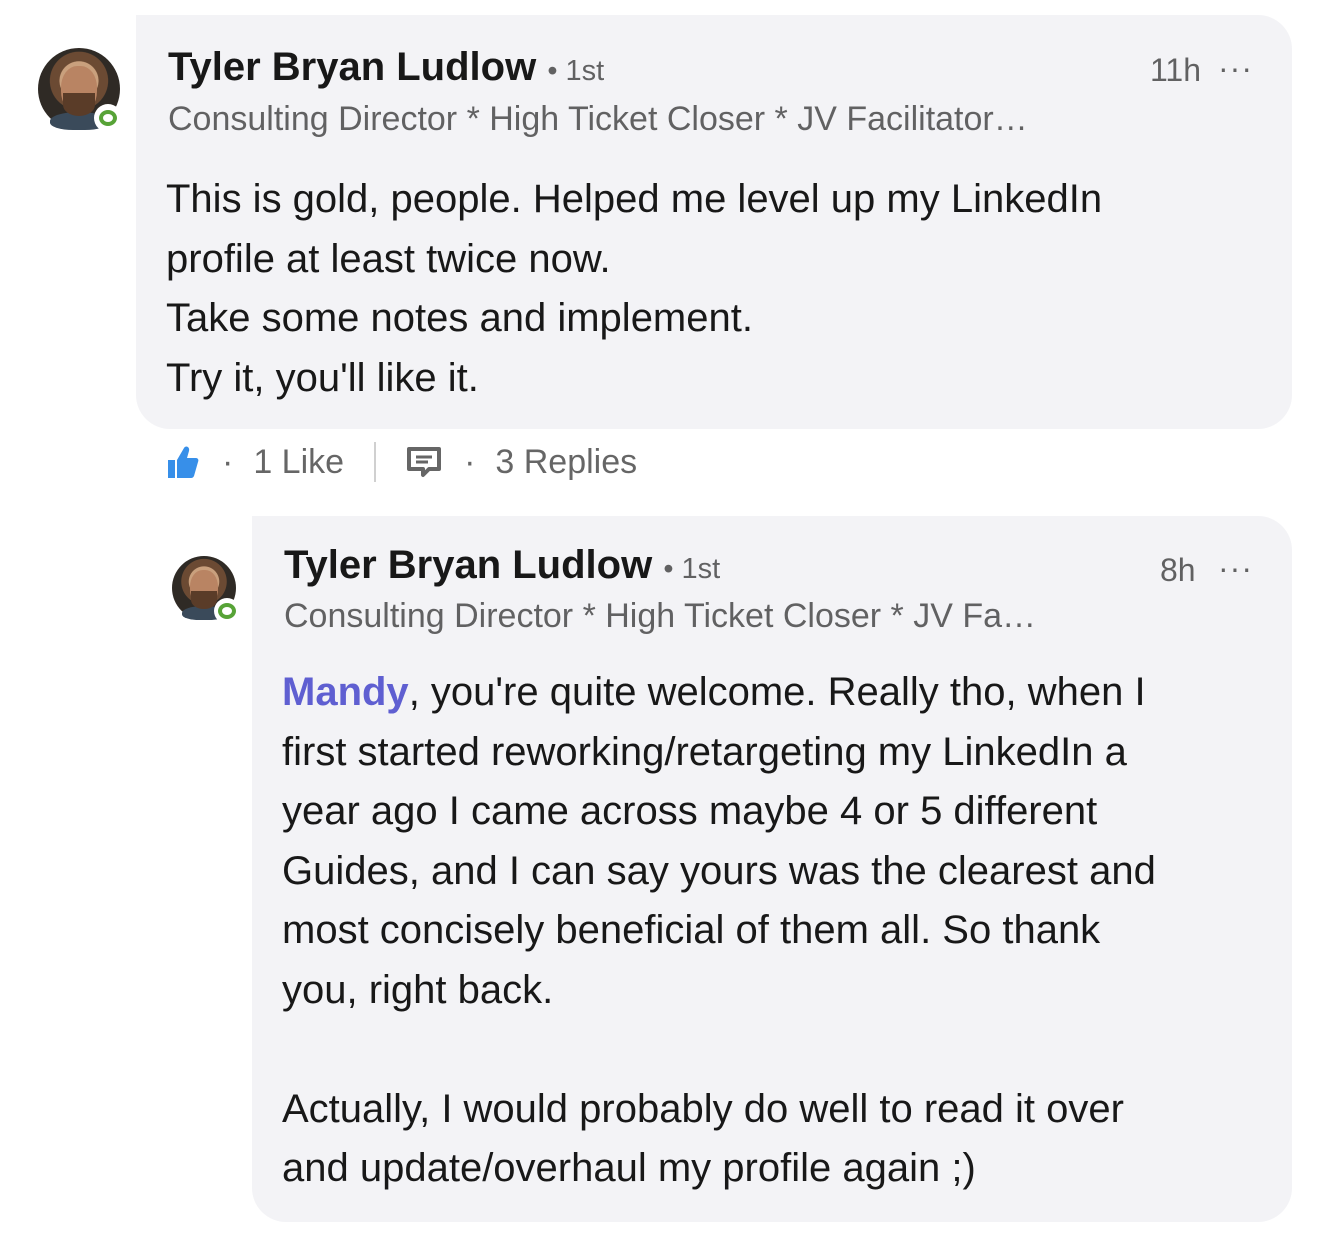 The height and width of the screenshot is (1238, 1324). I want to click on comment-actions: · 1 Like · 3 Replies, so click(401, 462).